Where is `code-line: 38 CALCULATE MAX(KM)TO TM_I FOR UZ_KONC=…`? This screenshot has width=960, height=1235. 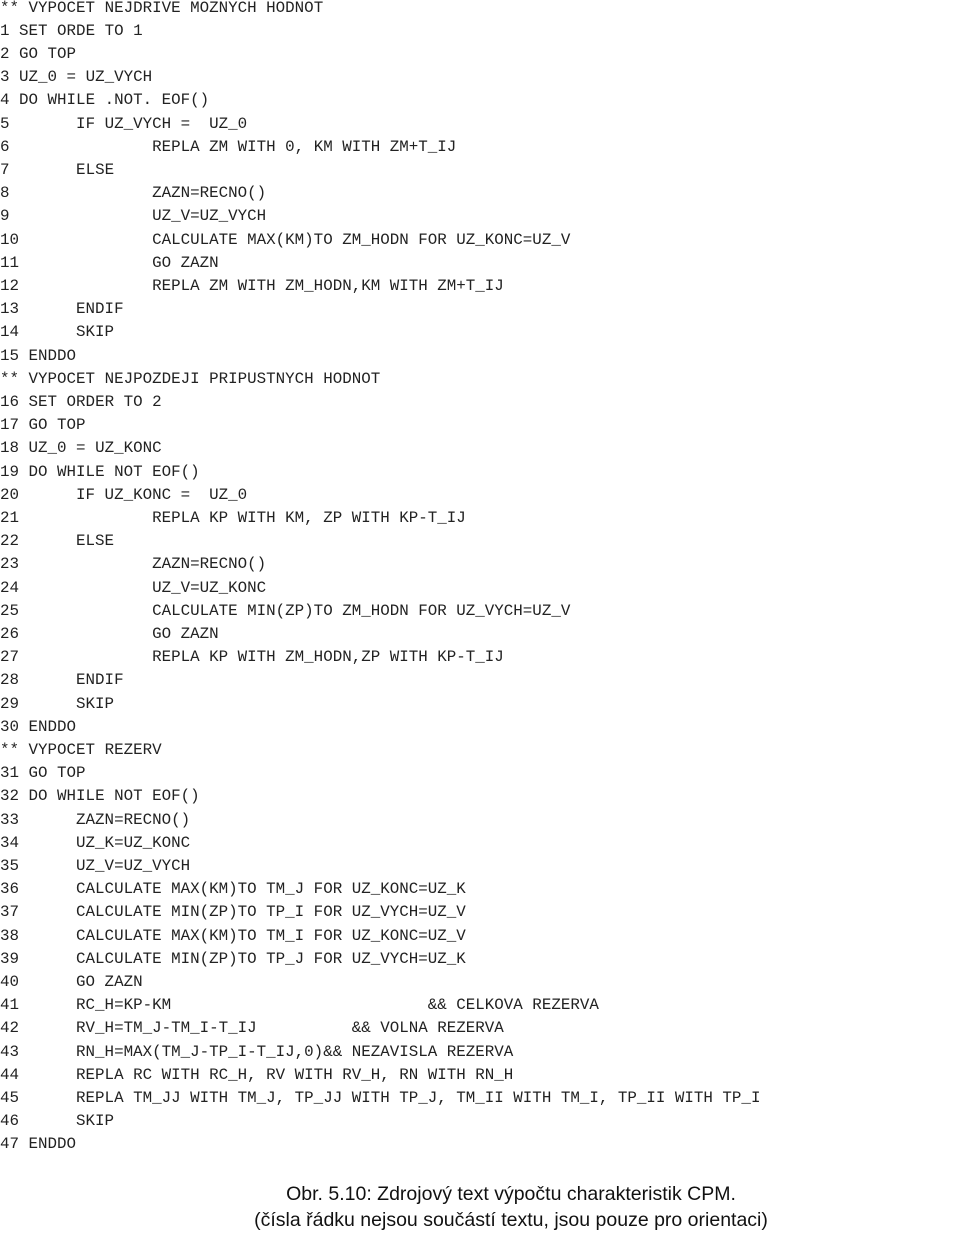
code-line: 38 CALCULATE MAX(KM)TO TM_I FOR UZ_KONC=… is located at coordinates (233, 936).